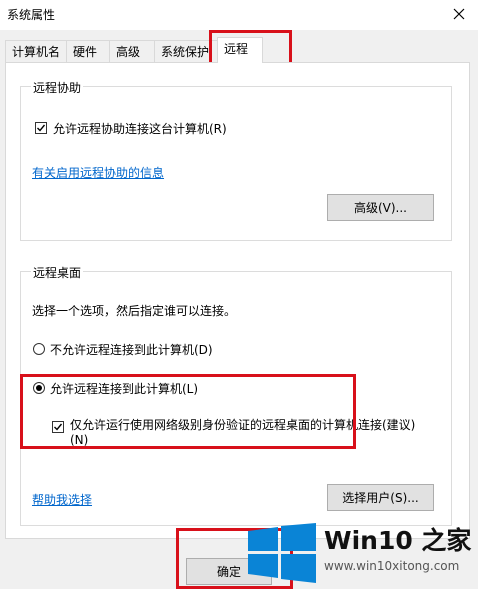 This screenshot has height=589, width=478. I want to click on remote-desktop-title: 远程桌面, so click(57, 272).